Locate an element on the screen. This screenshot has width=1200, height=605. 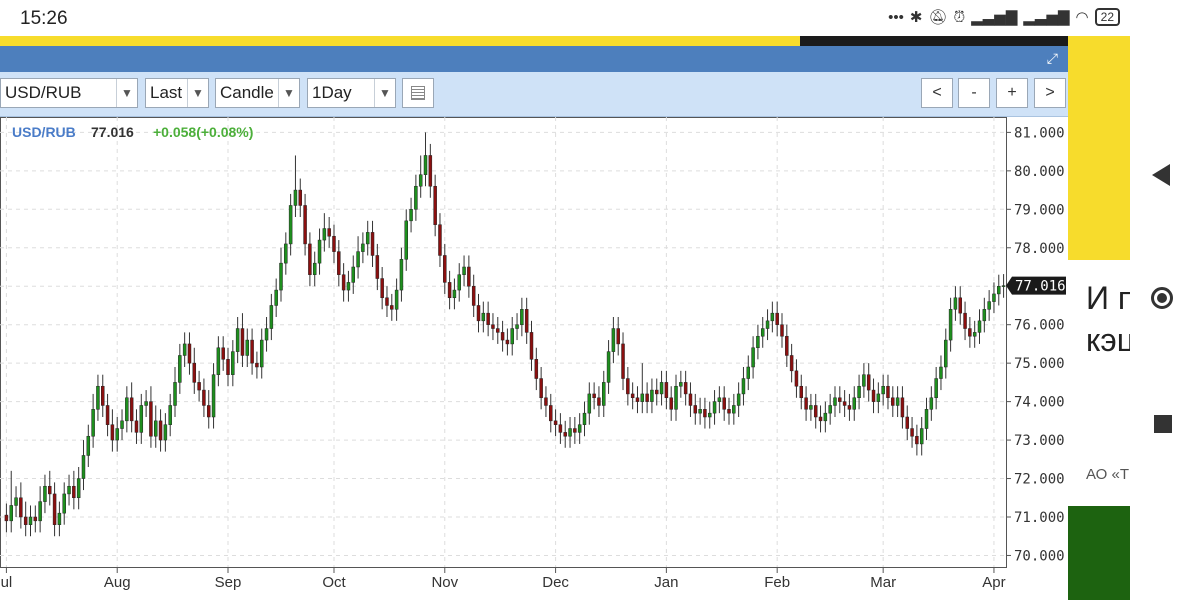
top-ad-strip is located at coordinates (534, 41).